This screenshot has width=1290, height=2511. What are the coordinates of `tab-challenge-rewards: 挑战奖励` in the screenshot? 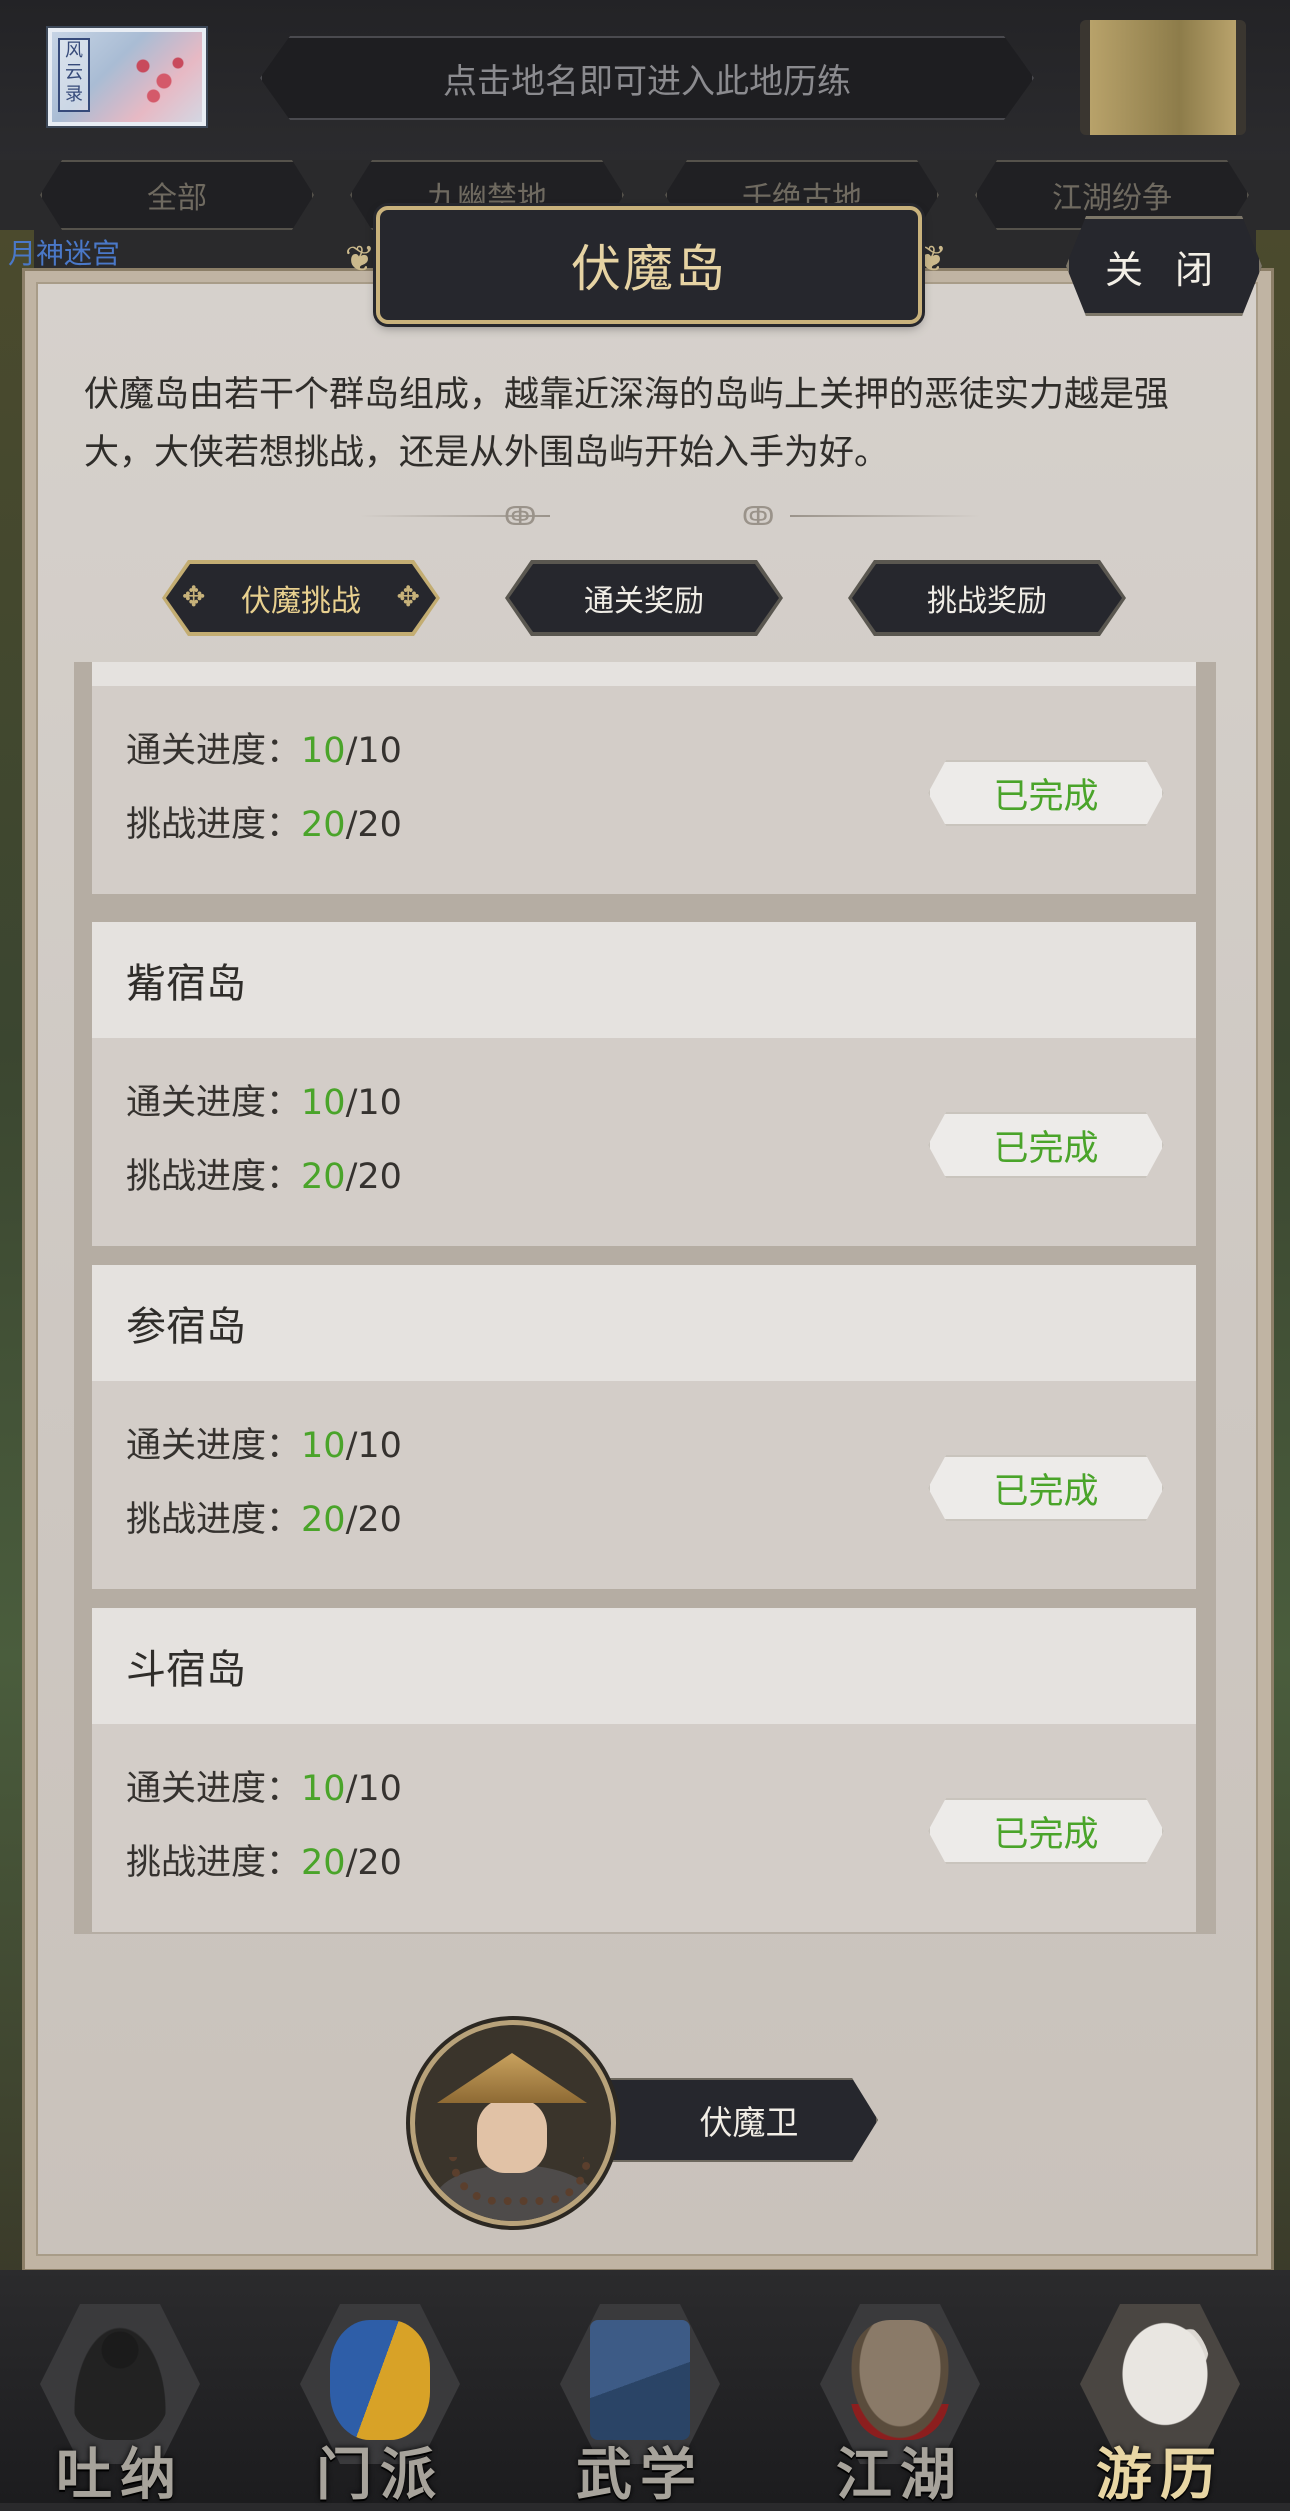 It's located at (987, 598).